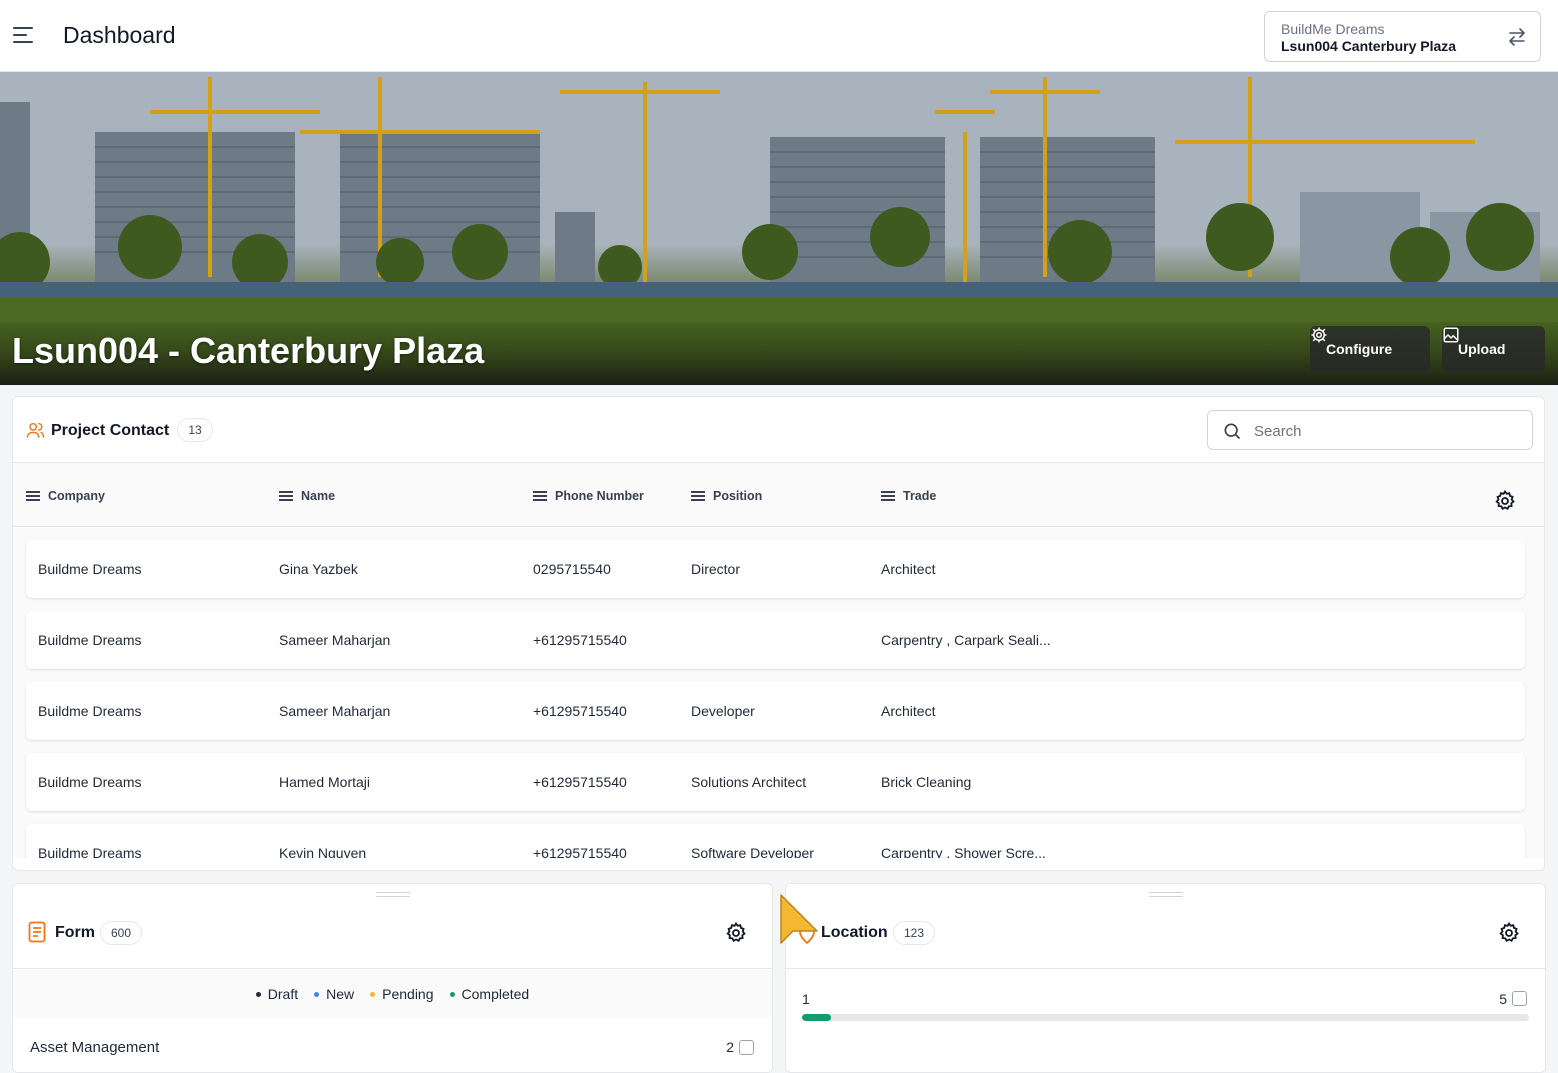 The height and width of the screenshot is (1073, 1558). Describe the element at coordinates (1505, 501) in the screenshot. I see `table-settings-icon` at that location.